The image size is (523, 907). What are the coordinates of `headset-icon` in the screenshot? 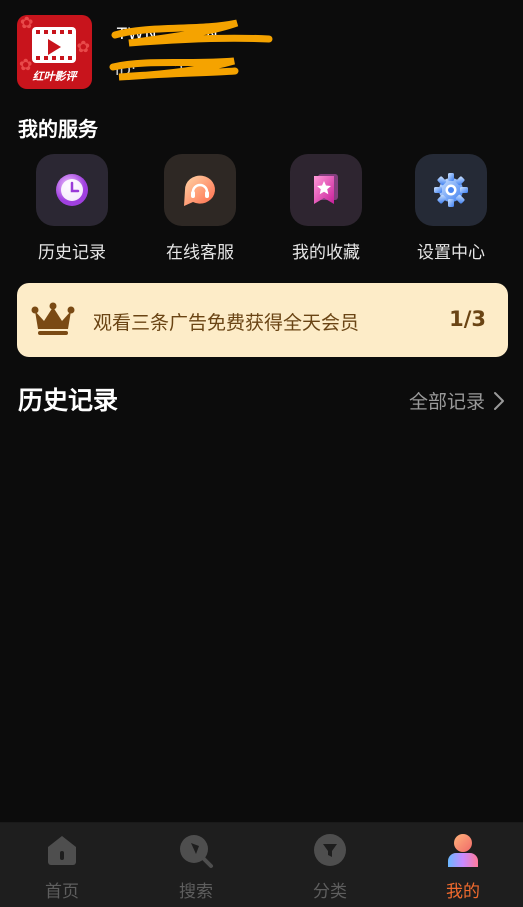 It's located at (200, 190).